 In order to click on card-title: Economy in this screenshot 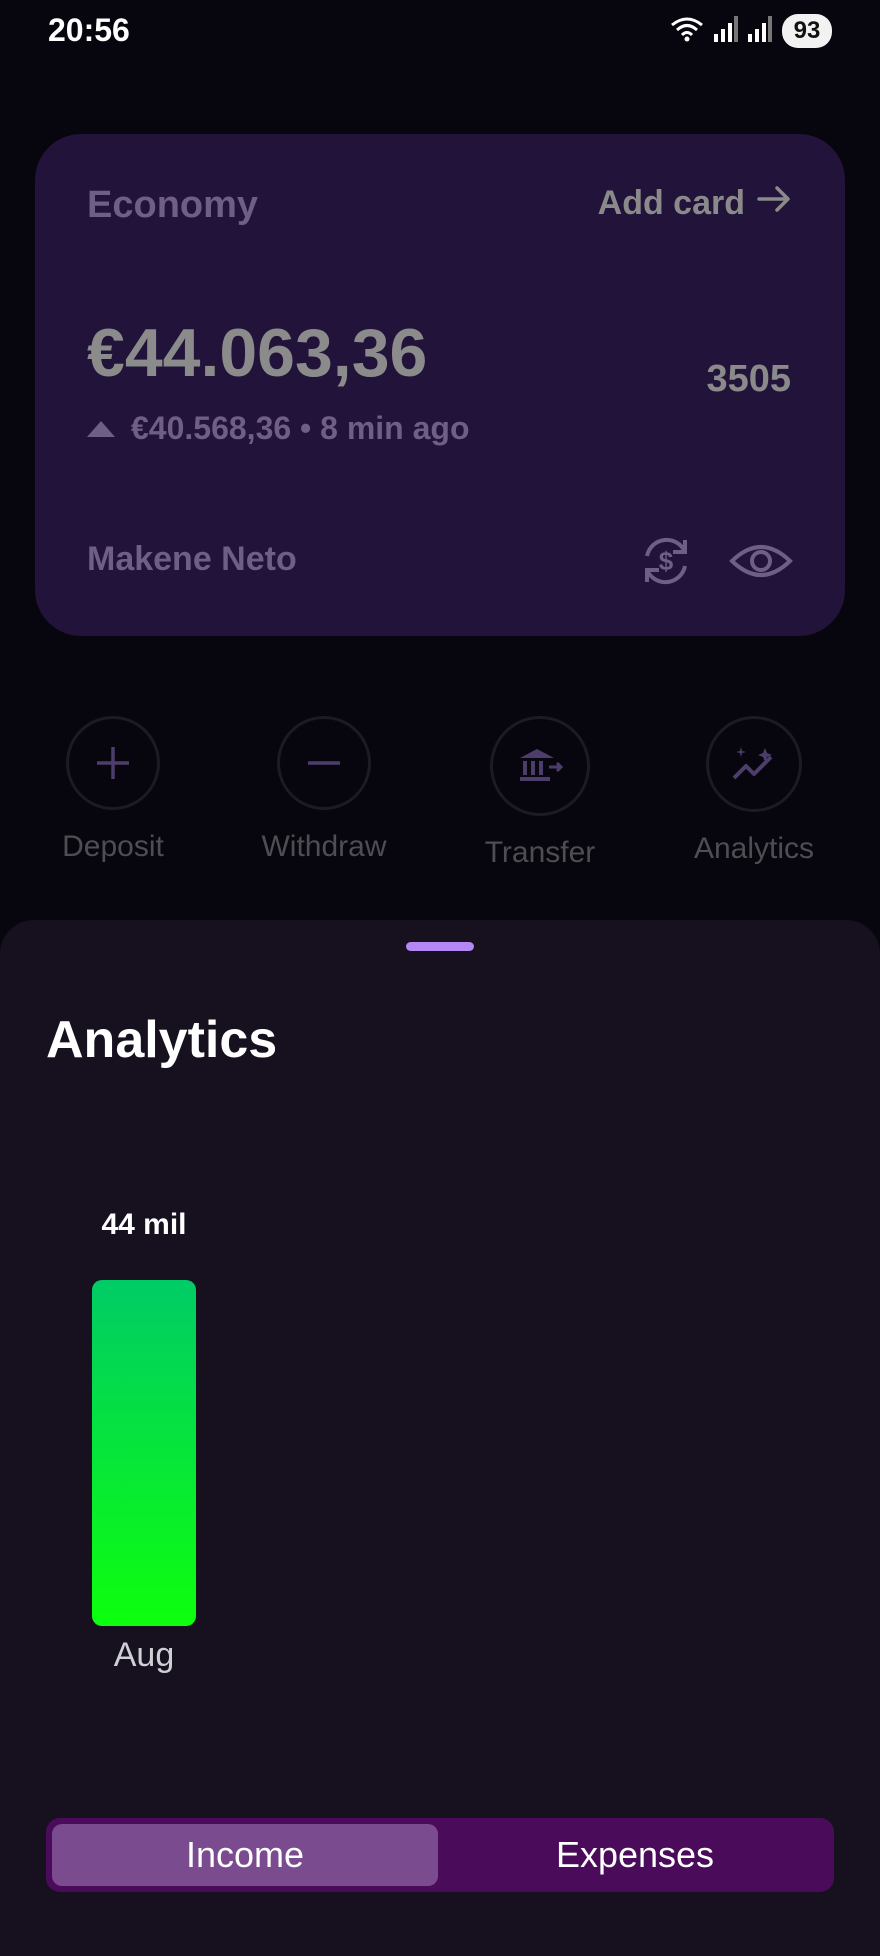, I will do `click(173, 205)`.